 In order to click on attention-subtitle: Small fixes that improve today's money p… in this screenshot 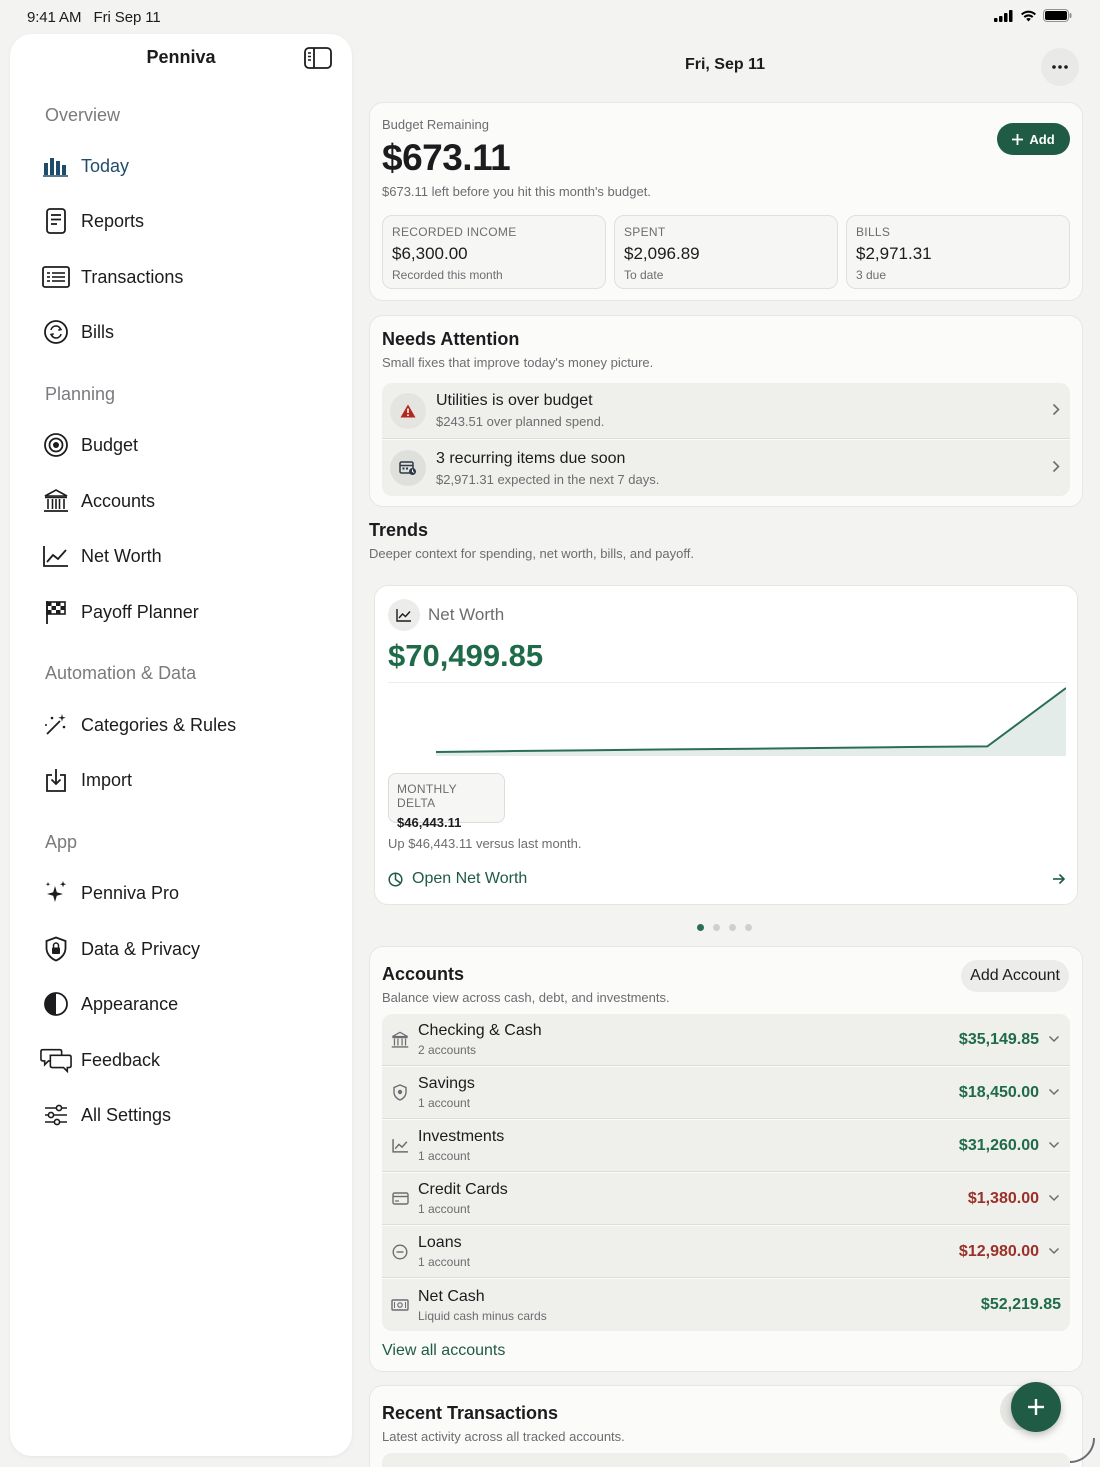, I will do `click(518, 362)`.